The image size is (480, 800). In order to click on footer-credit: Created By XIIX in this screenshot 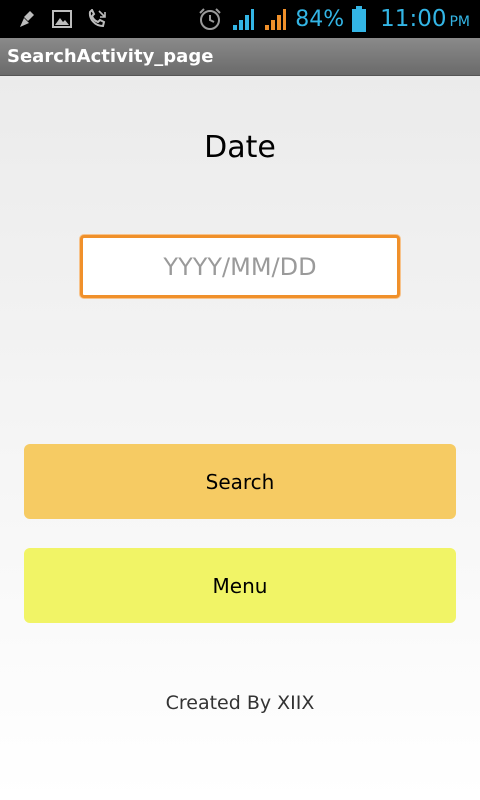, I will do `click(240, 703)`.